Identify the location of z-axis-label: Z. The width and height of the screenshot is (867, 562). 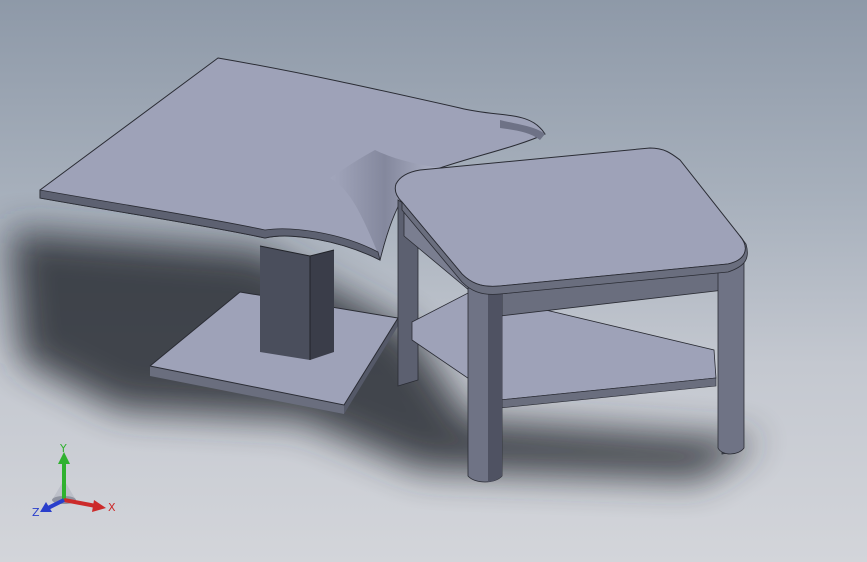
(36, 512).